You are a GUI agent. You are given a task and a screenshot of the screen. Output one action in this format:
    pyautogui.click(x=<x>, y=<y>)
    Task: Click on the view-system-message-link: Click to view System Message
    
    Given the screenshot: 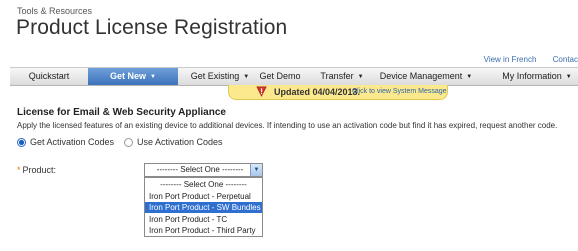 What is the action you would take?
    pyautogui.click(x=399, y=91)
    